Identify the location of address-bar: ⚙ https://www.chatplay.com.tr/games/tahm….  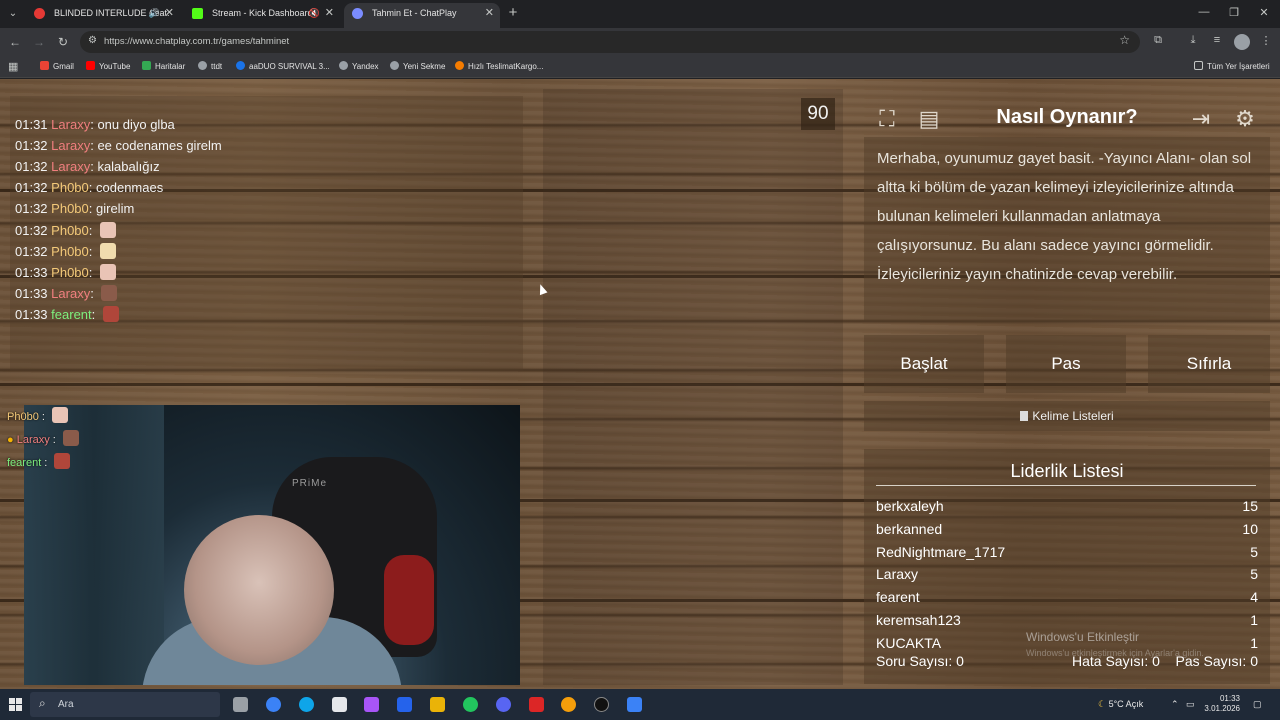
(610, 42).